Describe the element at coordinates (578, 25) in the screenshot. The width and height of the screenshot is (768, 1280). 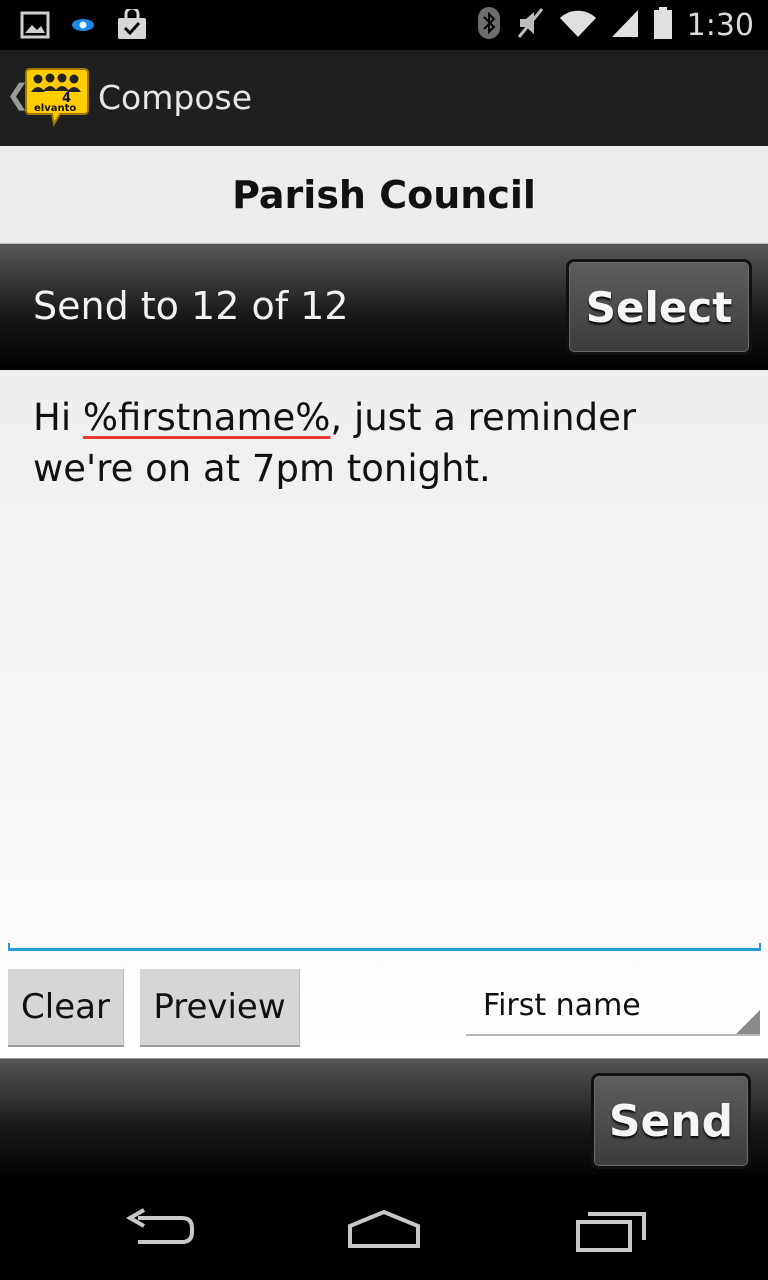
I see `wifi-icon` at that location.